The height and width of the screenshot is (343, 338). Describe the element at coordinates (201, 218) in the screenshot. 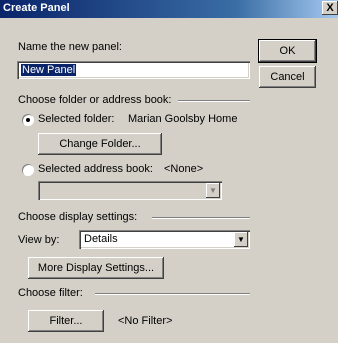

I see `display-group-divider` at that location.